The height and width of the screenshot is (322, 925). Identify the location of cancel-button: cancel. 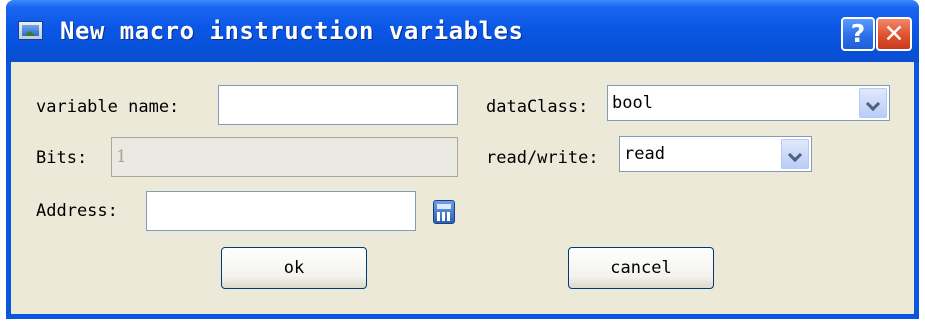
(641, 268).